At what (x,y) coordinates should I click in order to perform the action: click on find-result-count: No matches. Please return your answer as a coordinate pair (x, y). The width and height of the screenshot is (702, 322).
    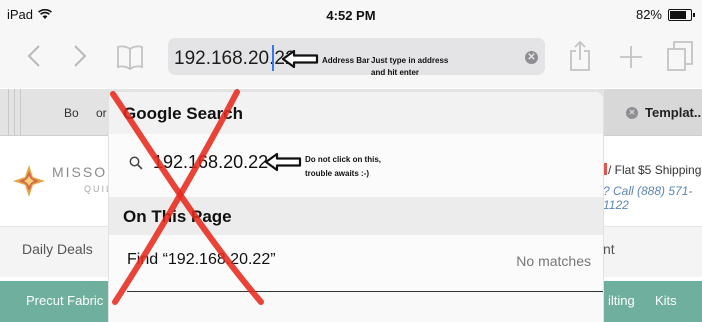
    Looking at the image, I should click on (553, 261).